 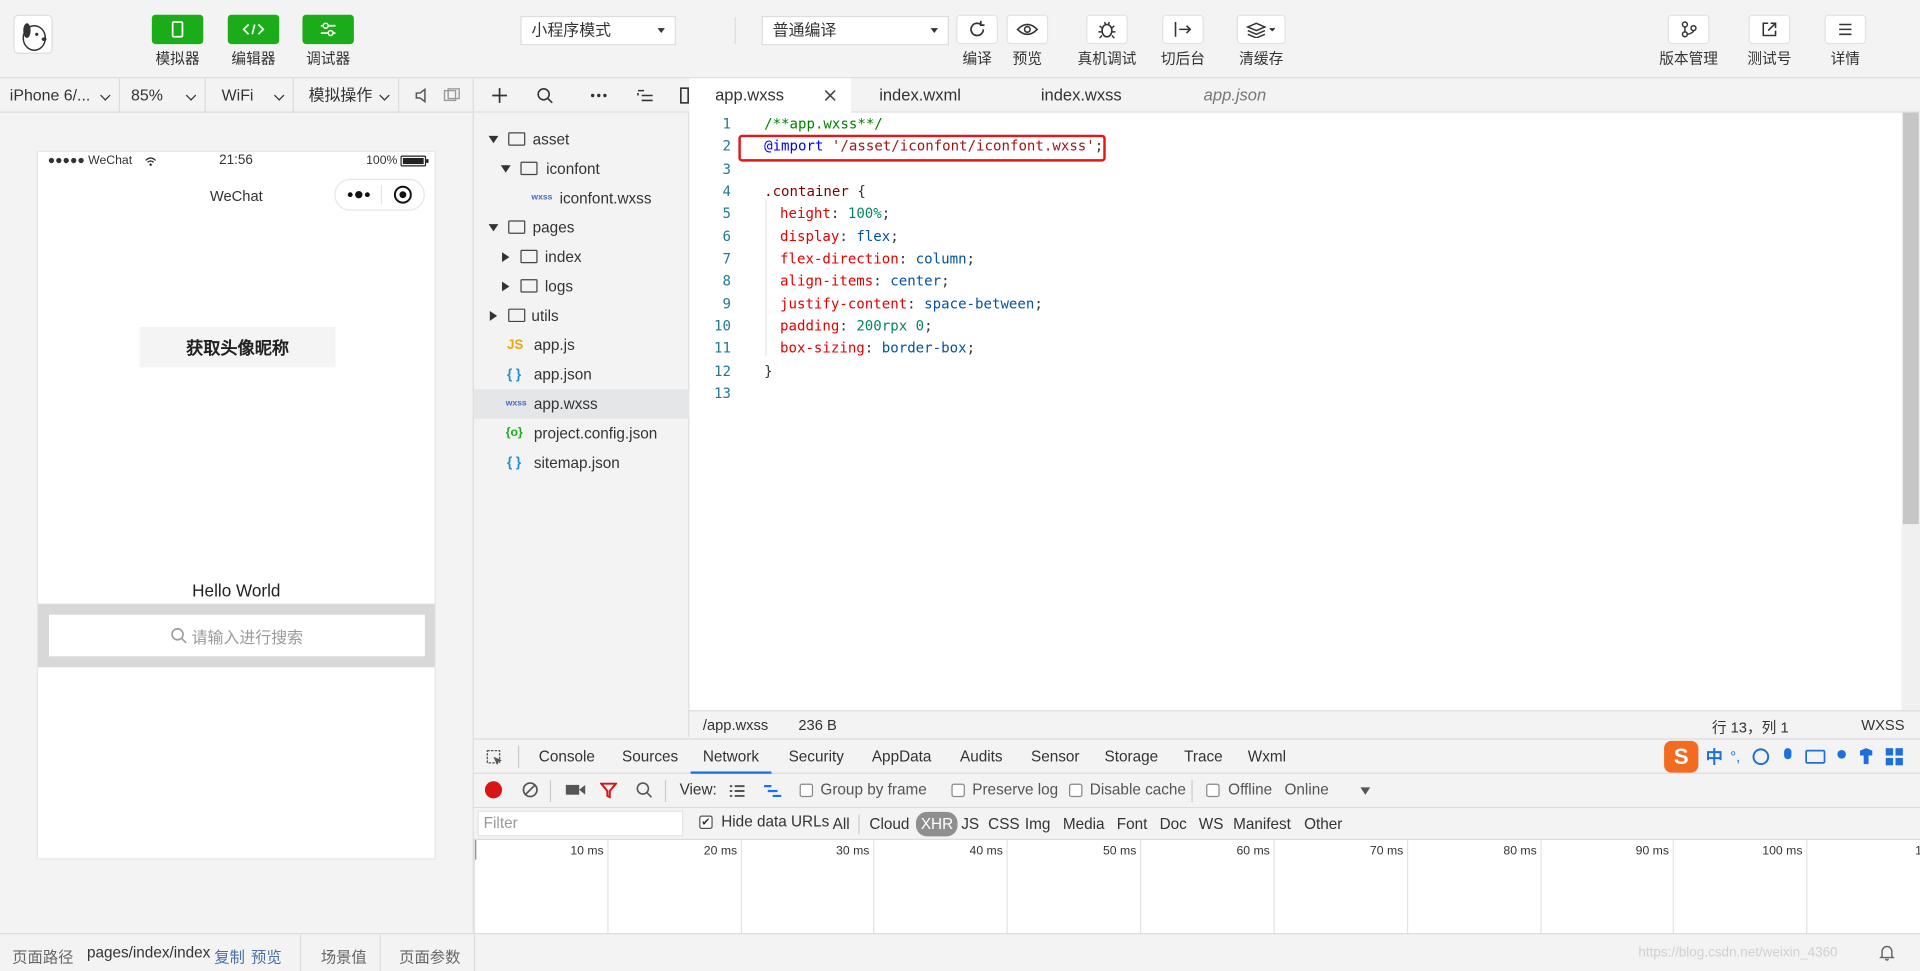 What do you see at coordinates (582, 198) in the screenshot?
I see `tree-item-iconfont-wxss: wxss iconfont.wxss` at bounding box center [582, 198].